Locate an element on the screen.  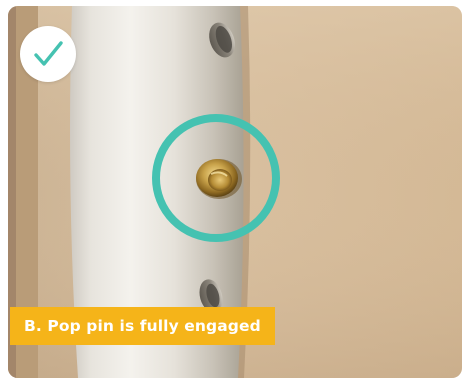
caption-banner: B. Pop pin is fully engaged is located at coordinates (142, 326).